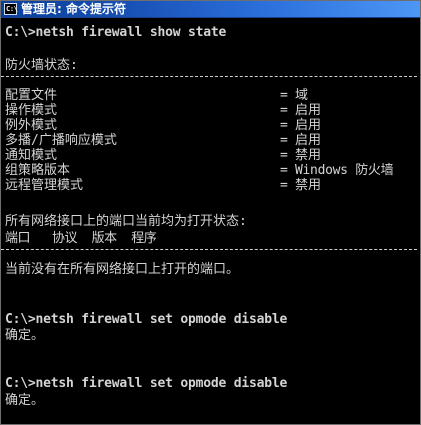  I want to click on window-titlebar: C:\ 管理员: 命令提示符, so click(210, 9).